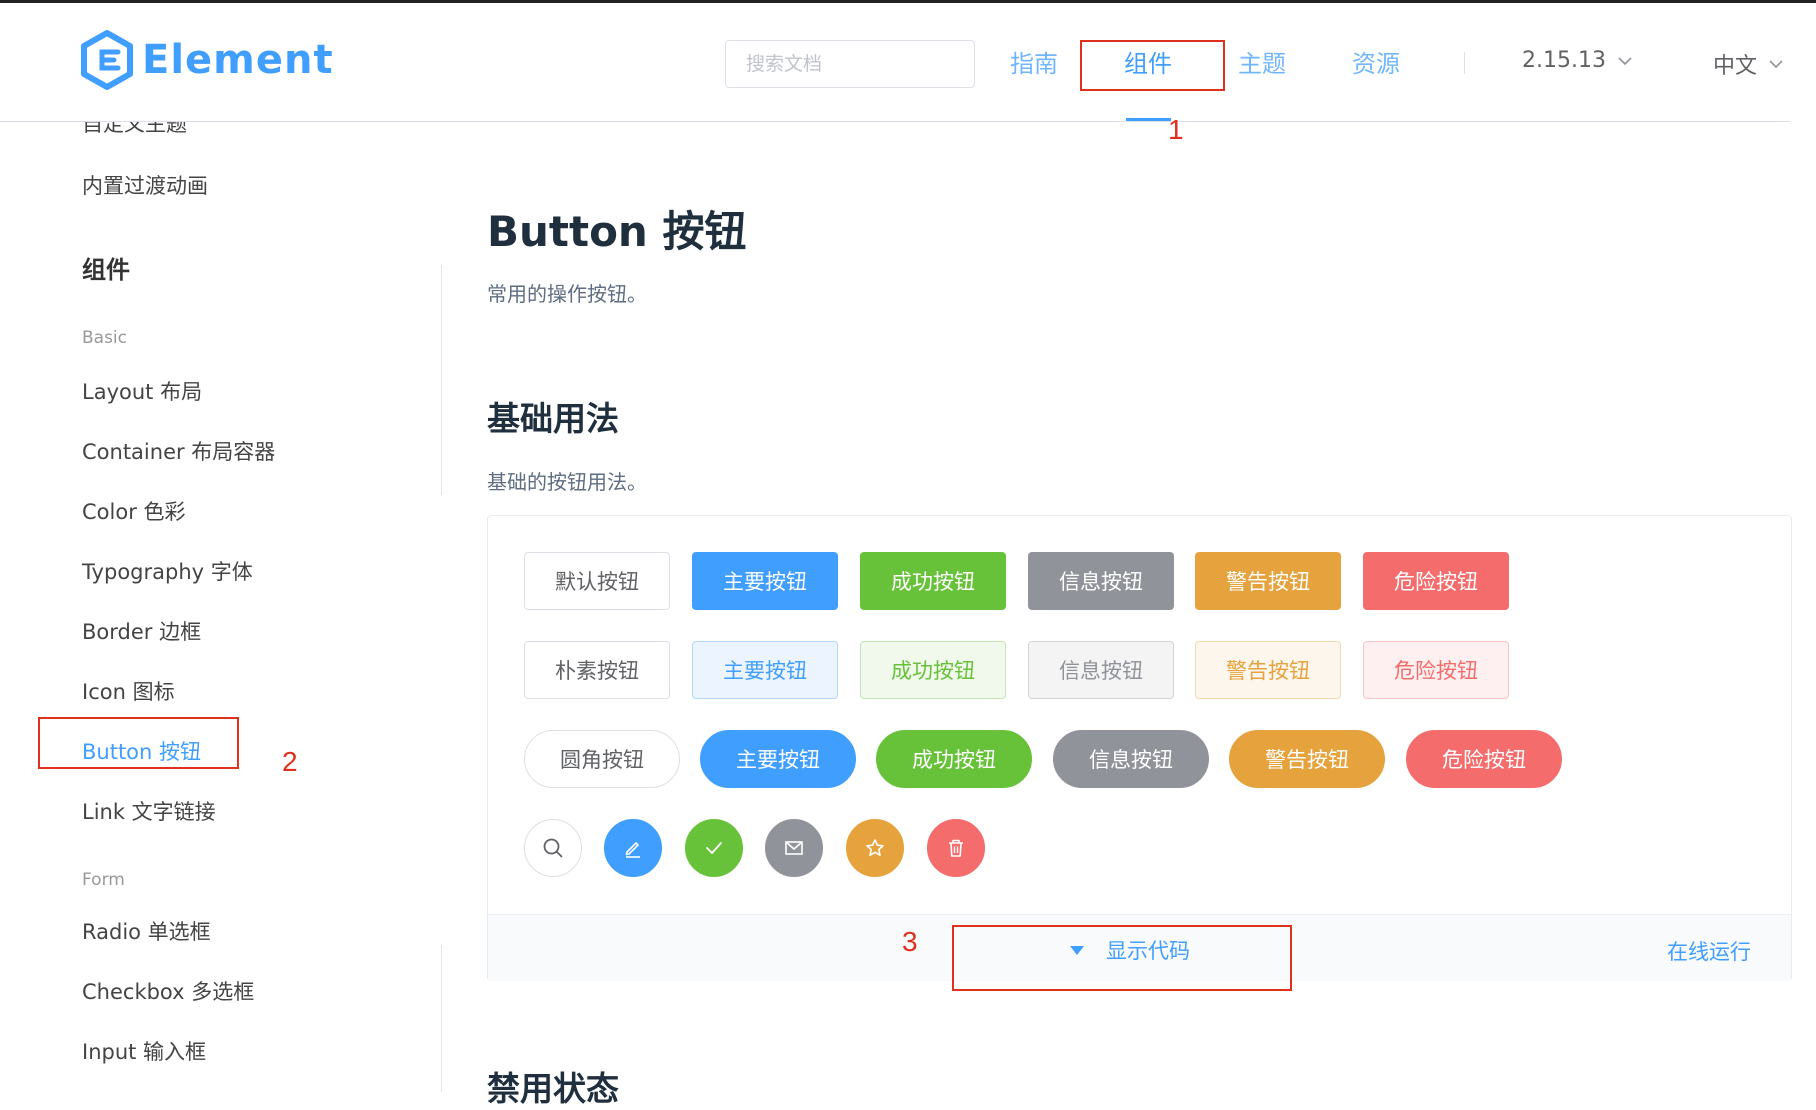  Describe the element at coordinates (106, 270) in the screenshot. I see `sidebar-heading-components: 组件` at that location.